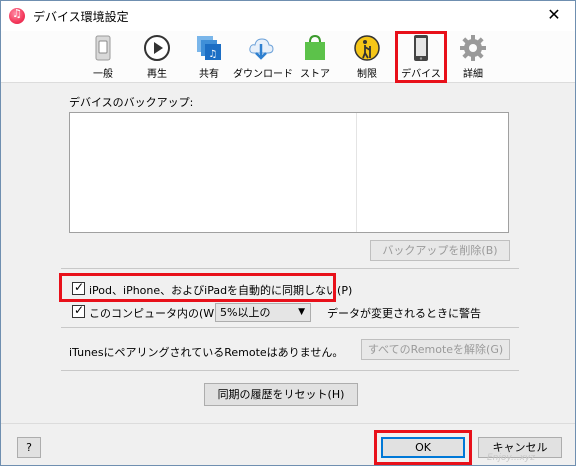  What do you see at coordinates (315, 48) in the screenshot?
I see `store-bag-icon` at bounding box center [315, 48].